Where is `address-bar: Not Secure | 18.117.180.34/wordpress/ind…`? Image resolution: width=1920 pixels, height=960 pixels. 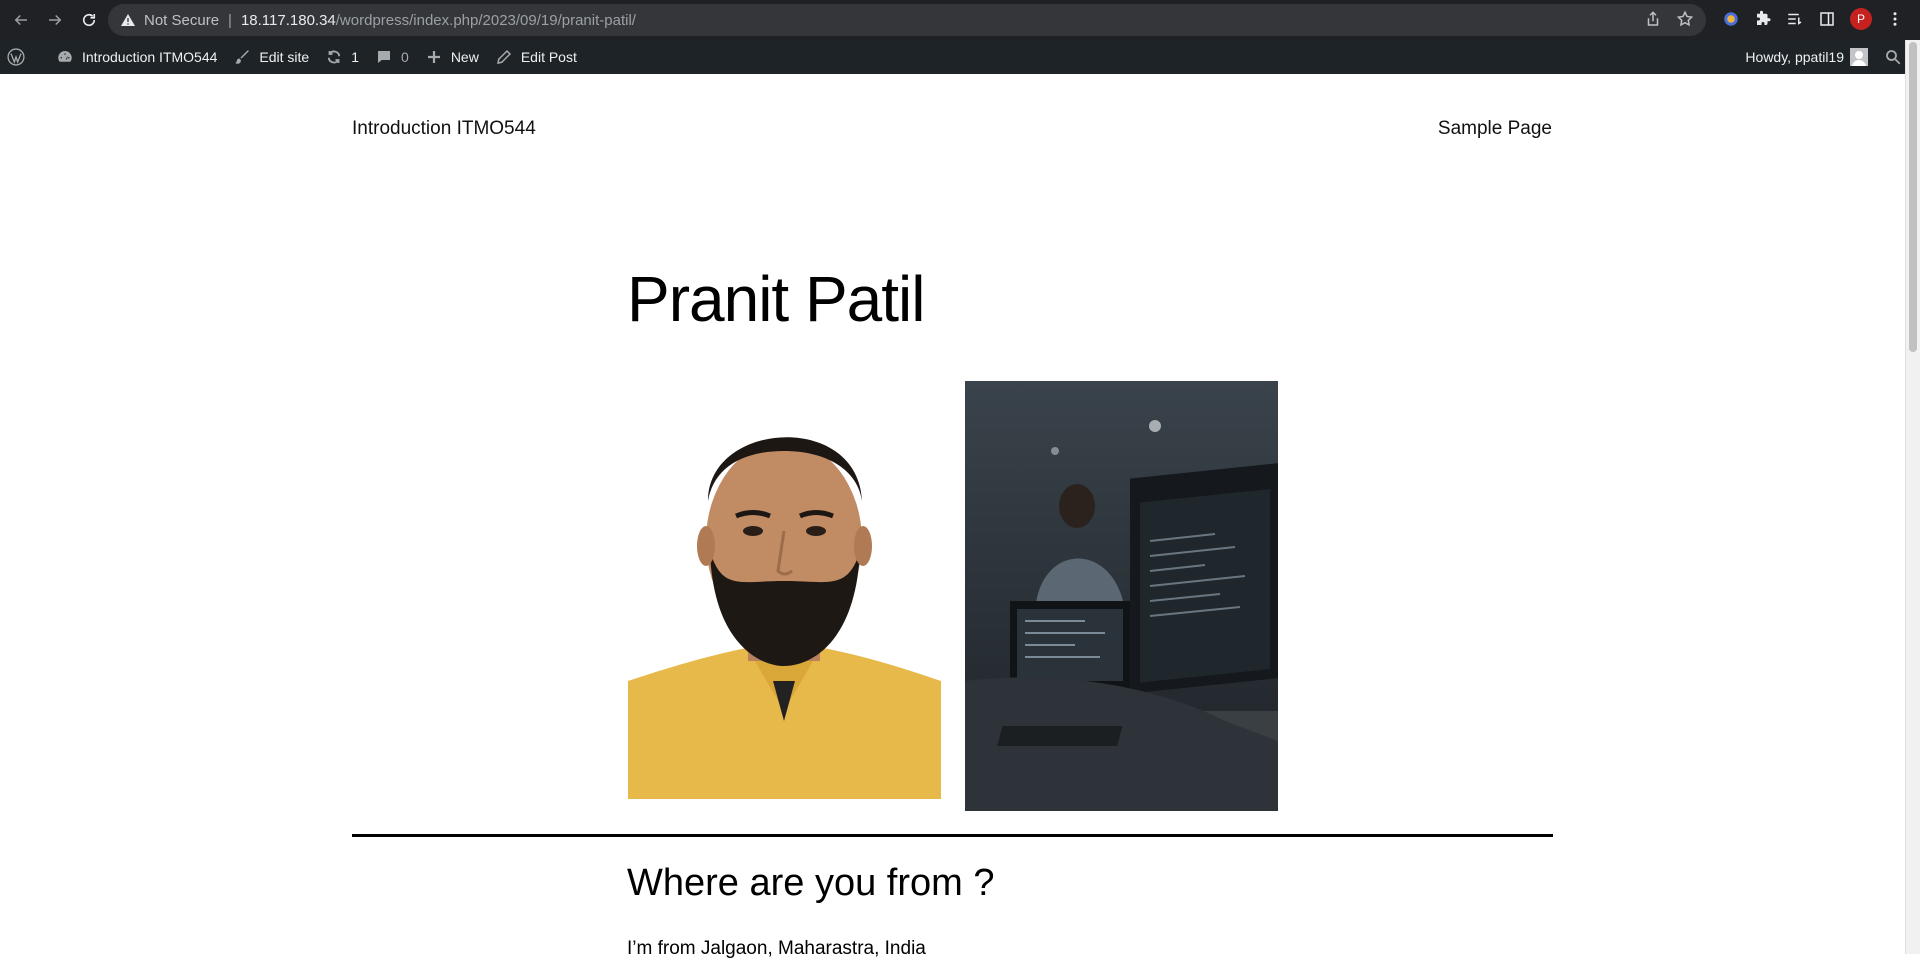 address-bar: Not Secure | 18.117.180.34/wordpress/ind… is located at coordinates (907, 20).